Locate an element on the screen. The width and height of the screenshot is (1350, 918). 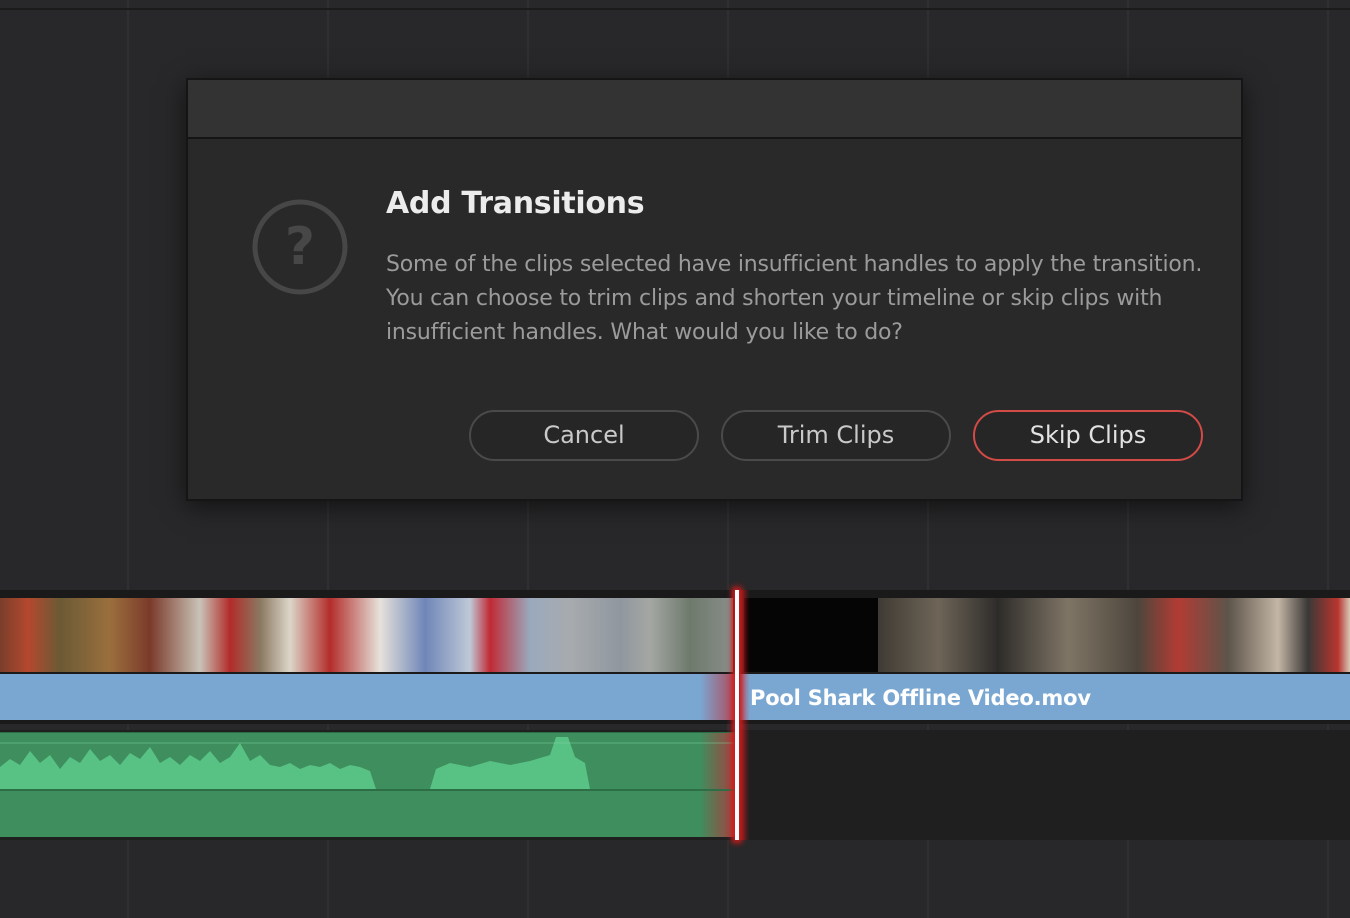
trim-clips-button: Trim Clips is located at coordinates (836, 435).